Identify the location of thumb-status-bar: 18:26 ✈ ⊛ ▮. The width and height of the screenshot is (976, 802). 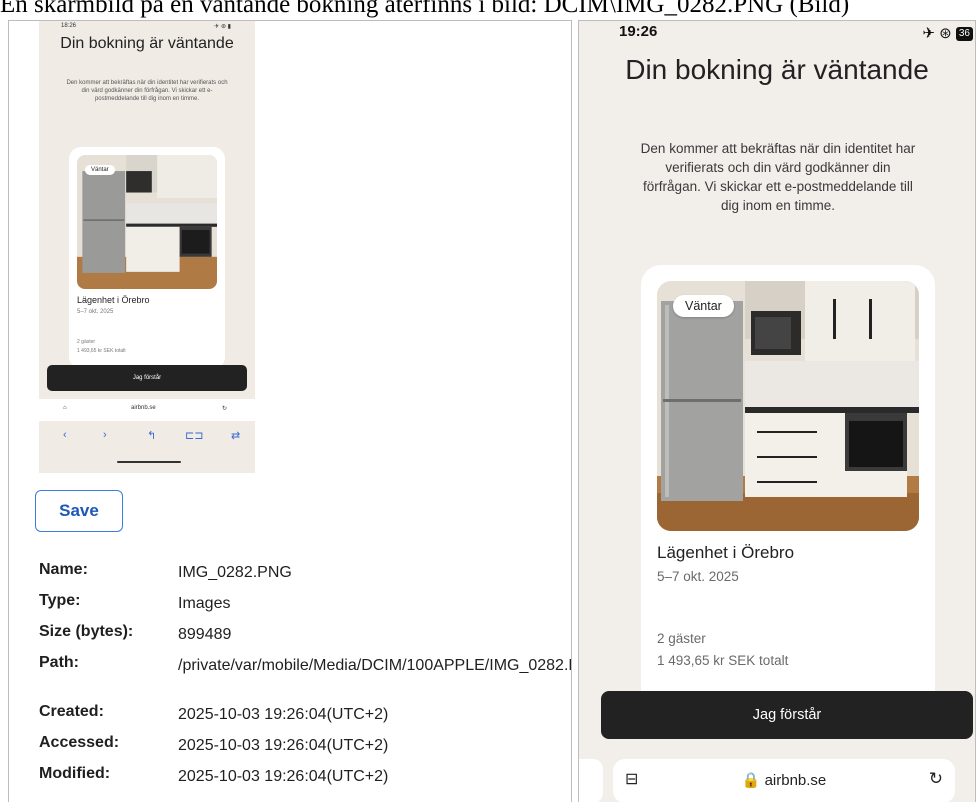
(147, 27).